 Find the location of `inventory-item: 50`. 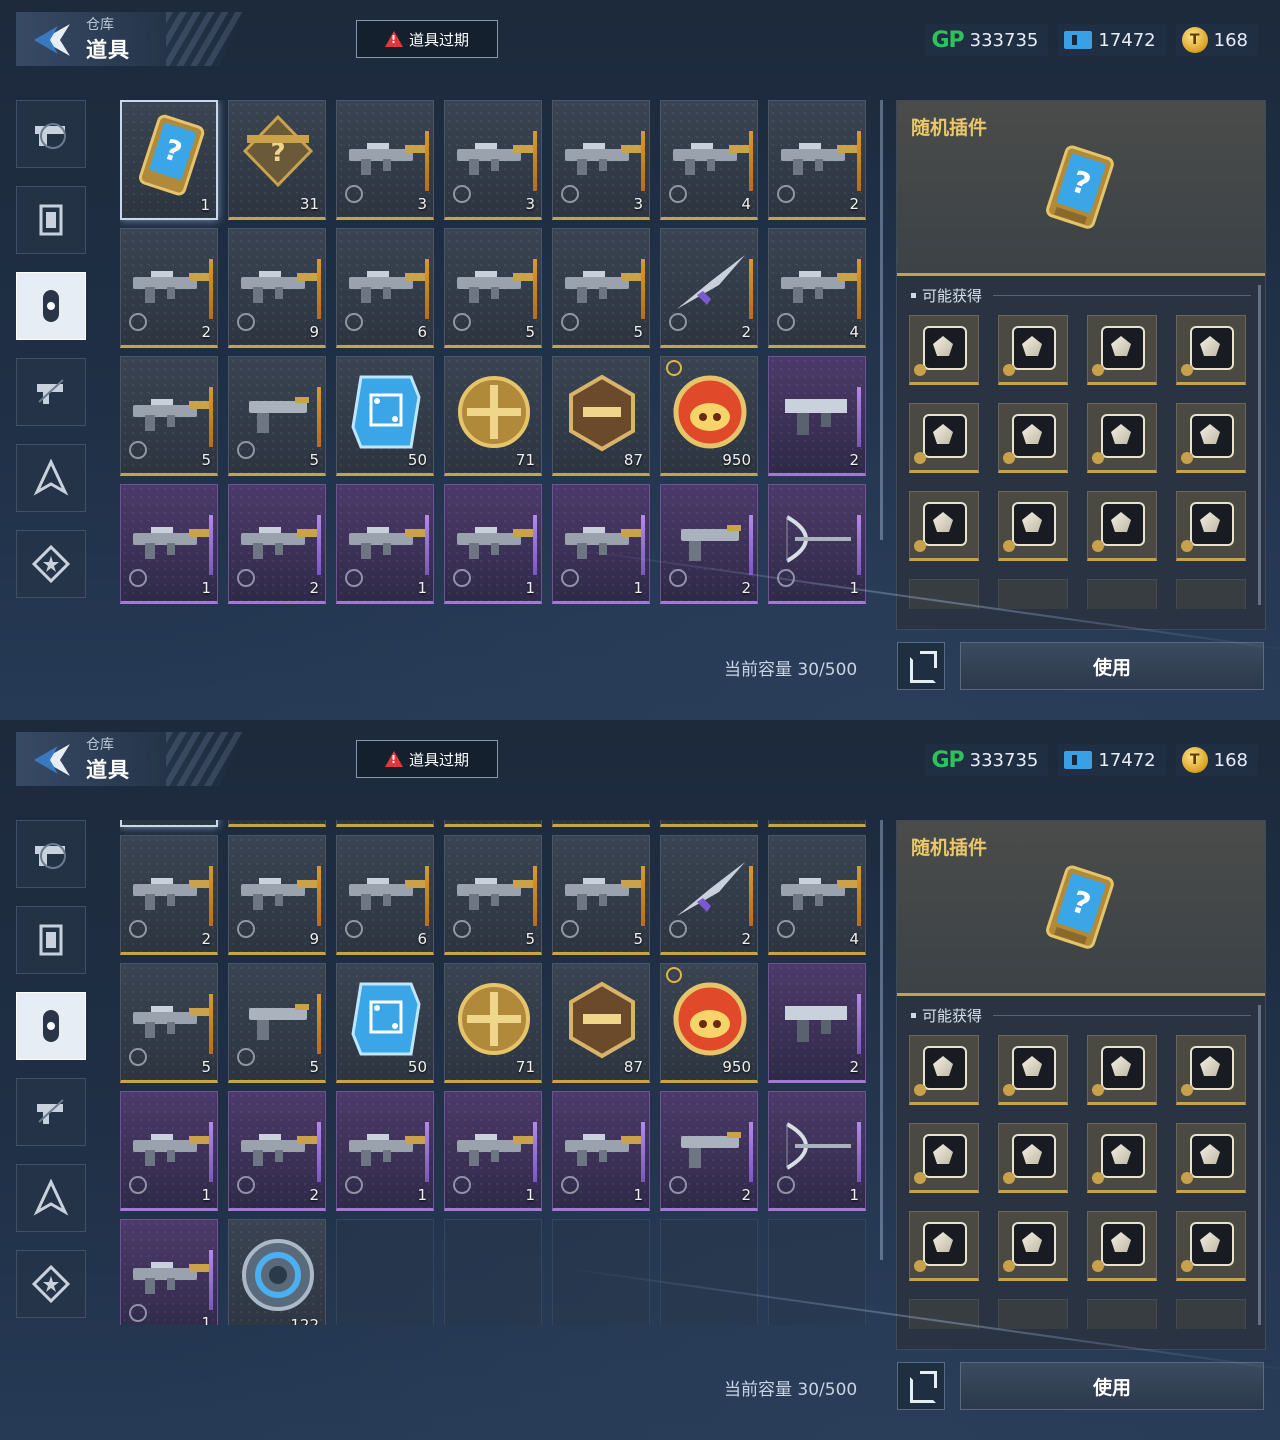

inventory-item: 50 is located at coordinates (385, 1023).